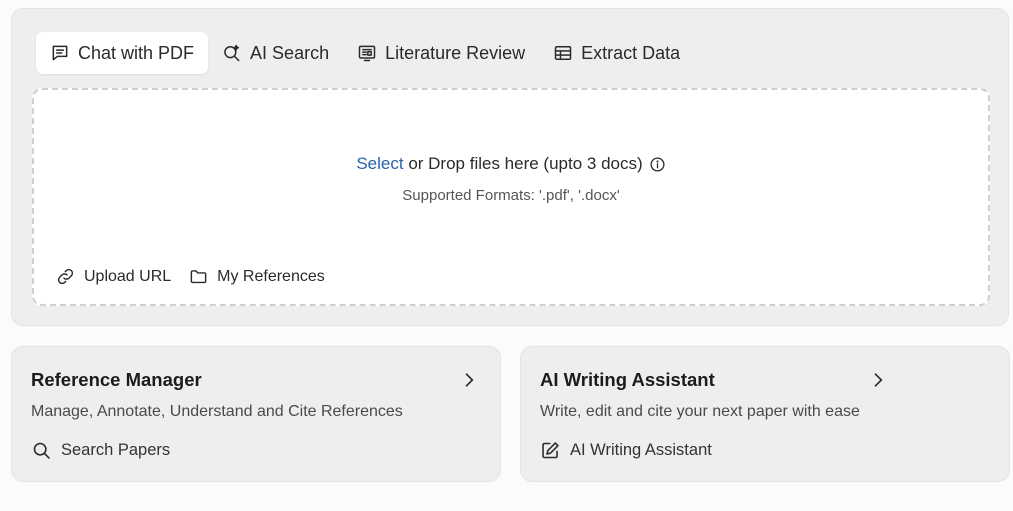 This screenshot has height=511, width=1013. I want to click on search-icon, so click(41, 450).